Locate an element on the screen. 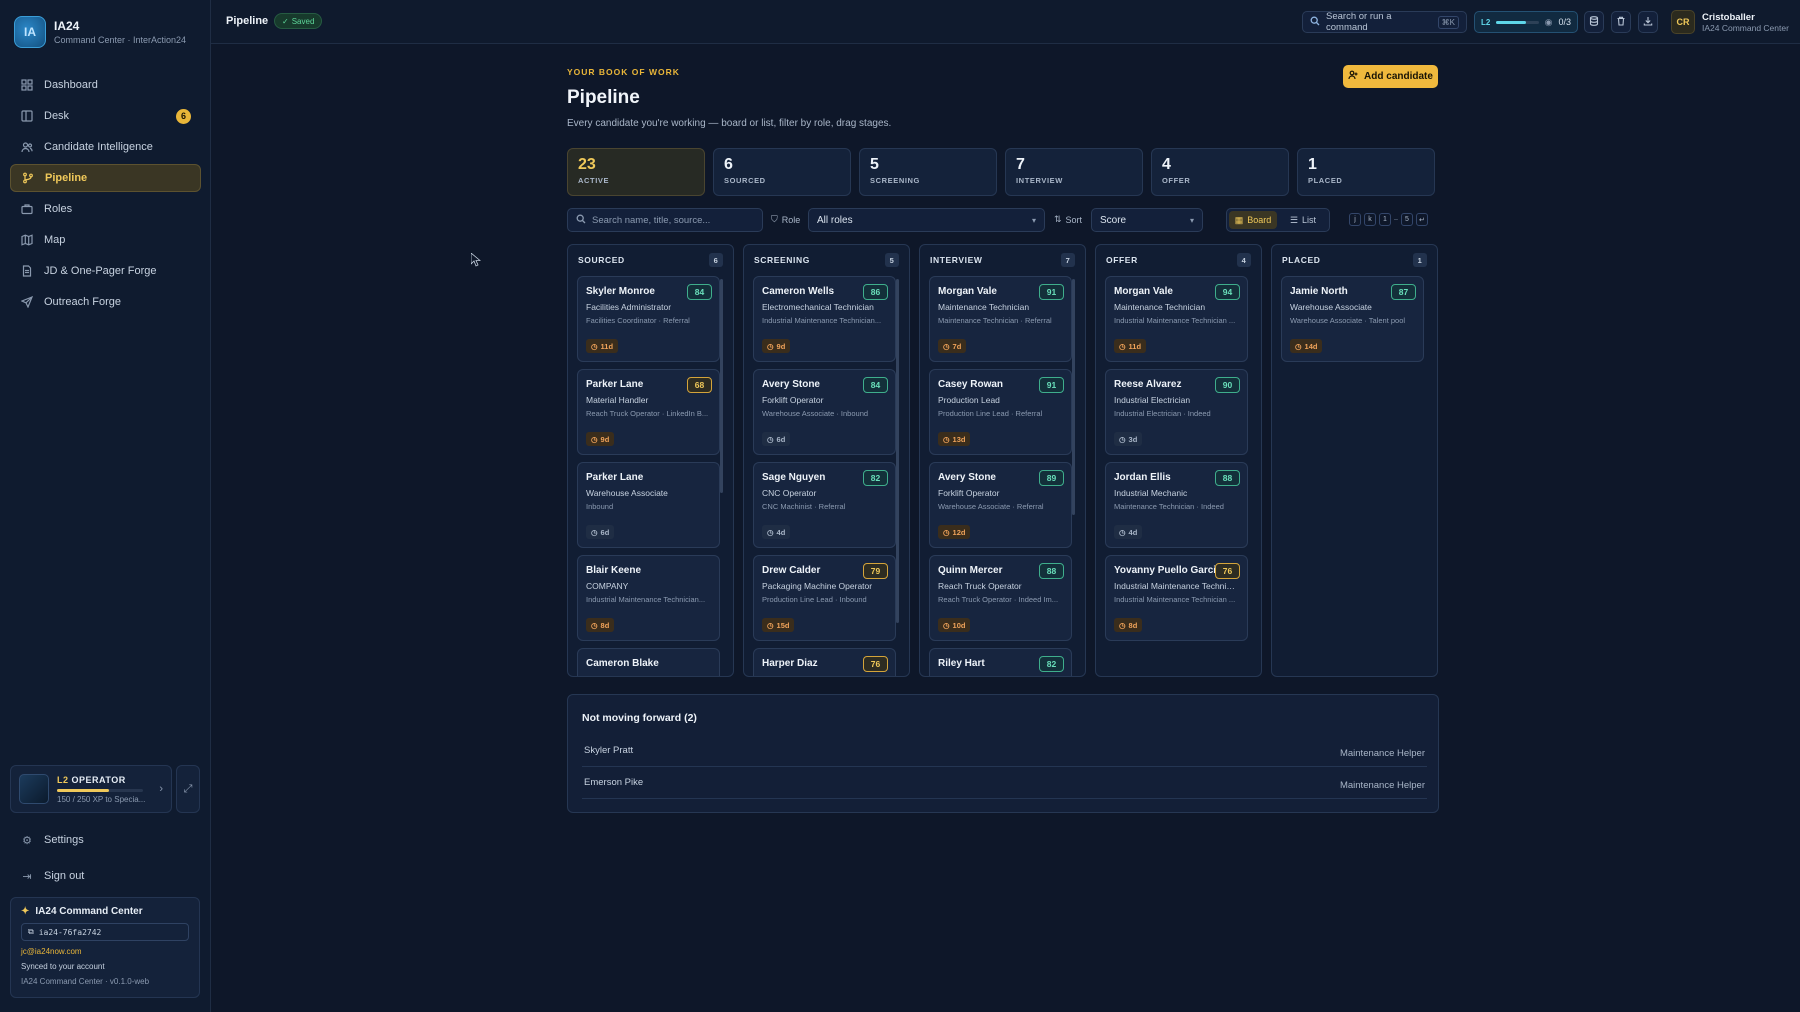 The width and height of the screenshot is (1800, 1012). sign-out-label: Sign out is located at coordinates (64, 876).